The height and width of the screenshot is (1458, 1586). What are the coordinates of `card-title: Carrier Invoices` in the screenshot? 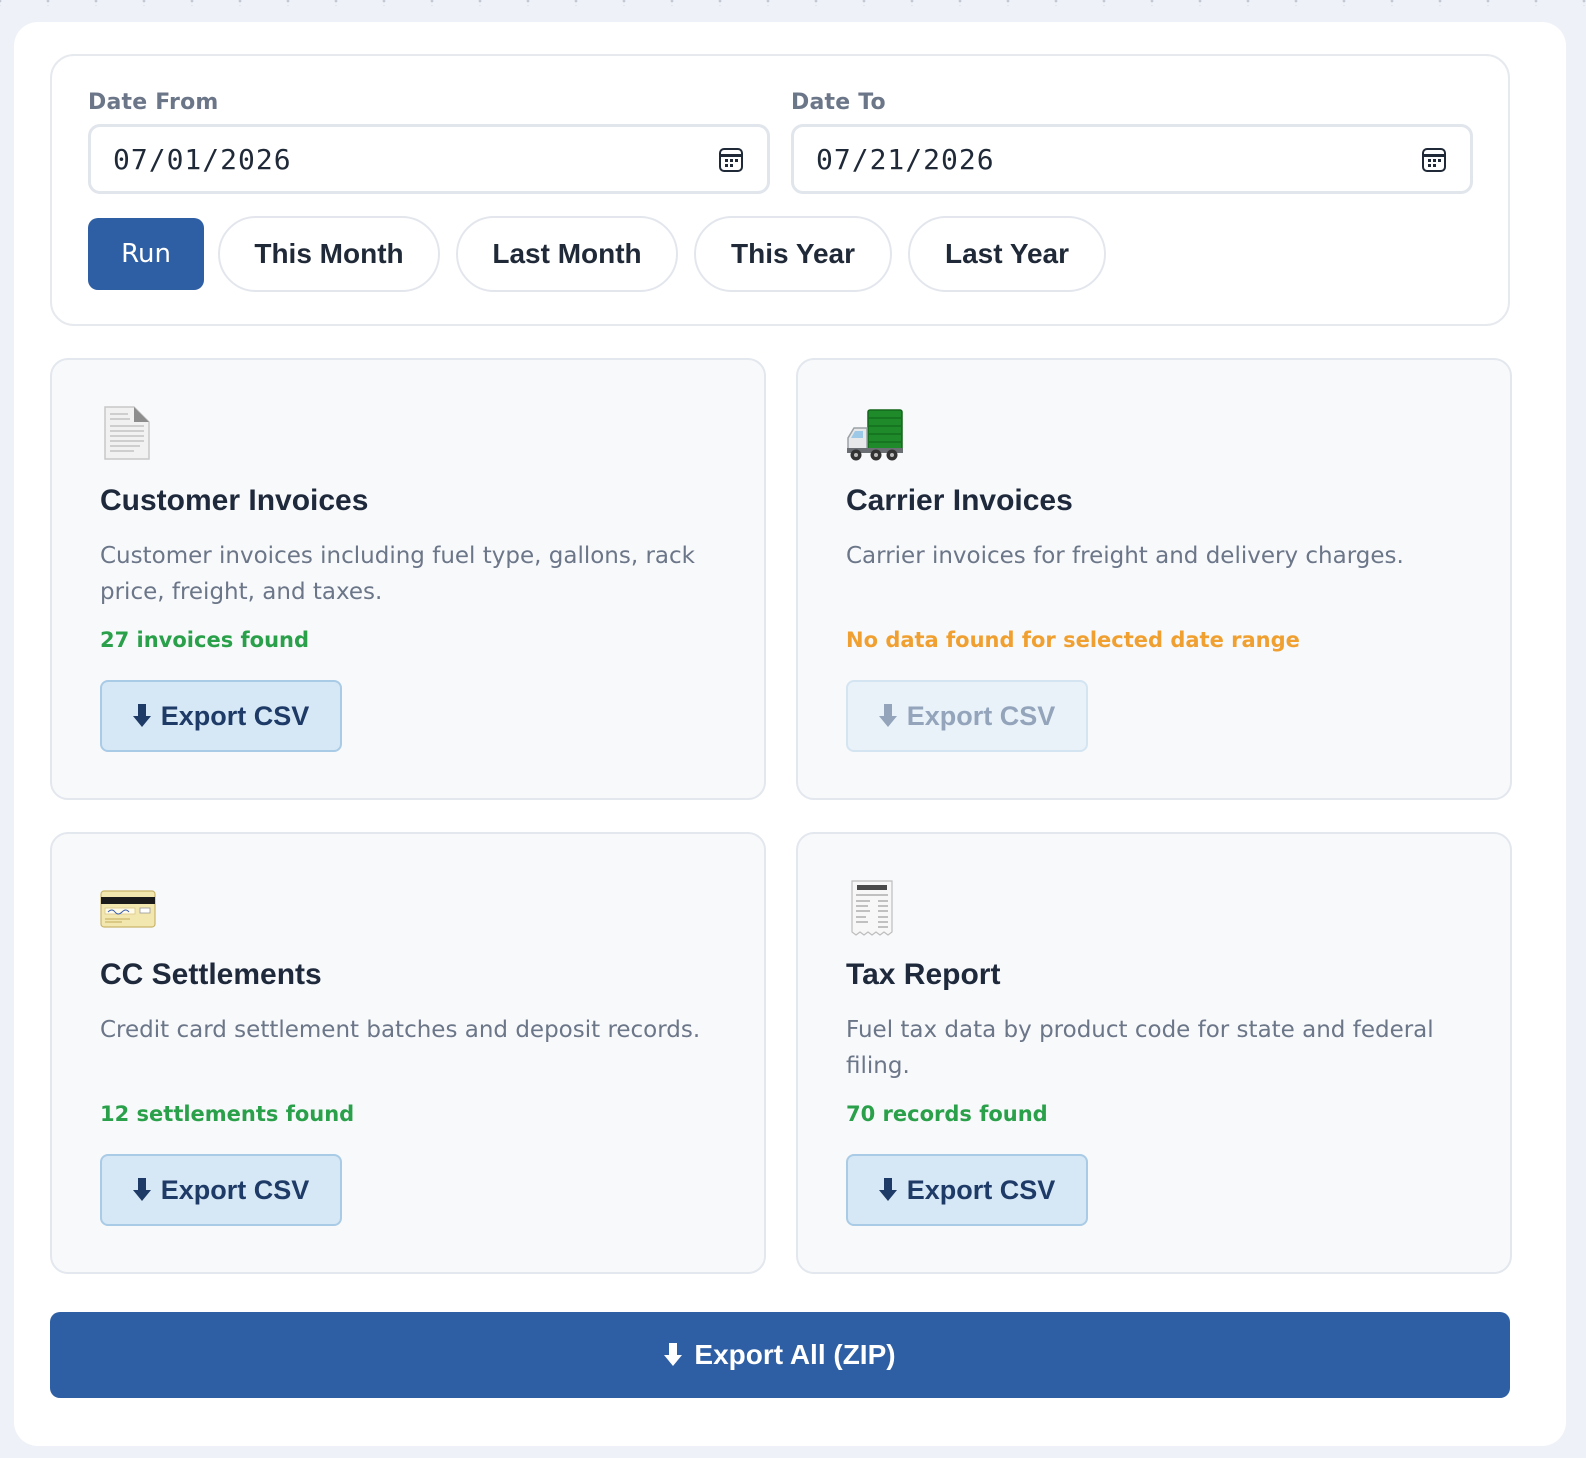 It's located at (959, 500).